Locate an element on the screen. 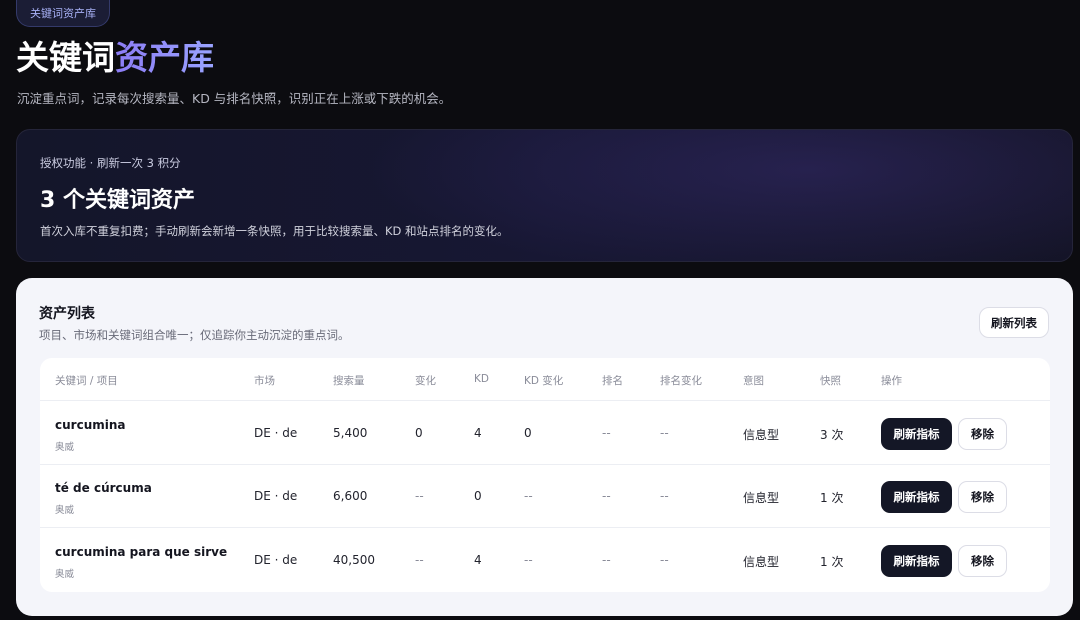  column-header-actions: 操作 is located at coordinates (891, 381).